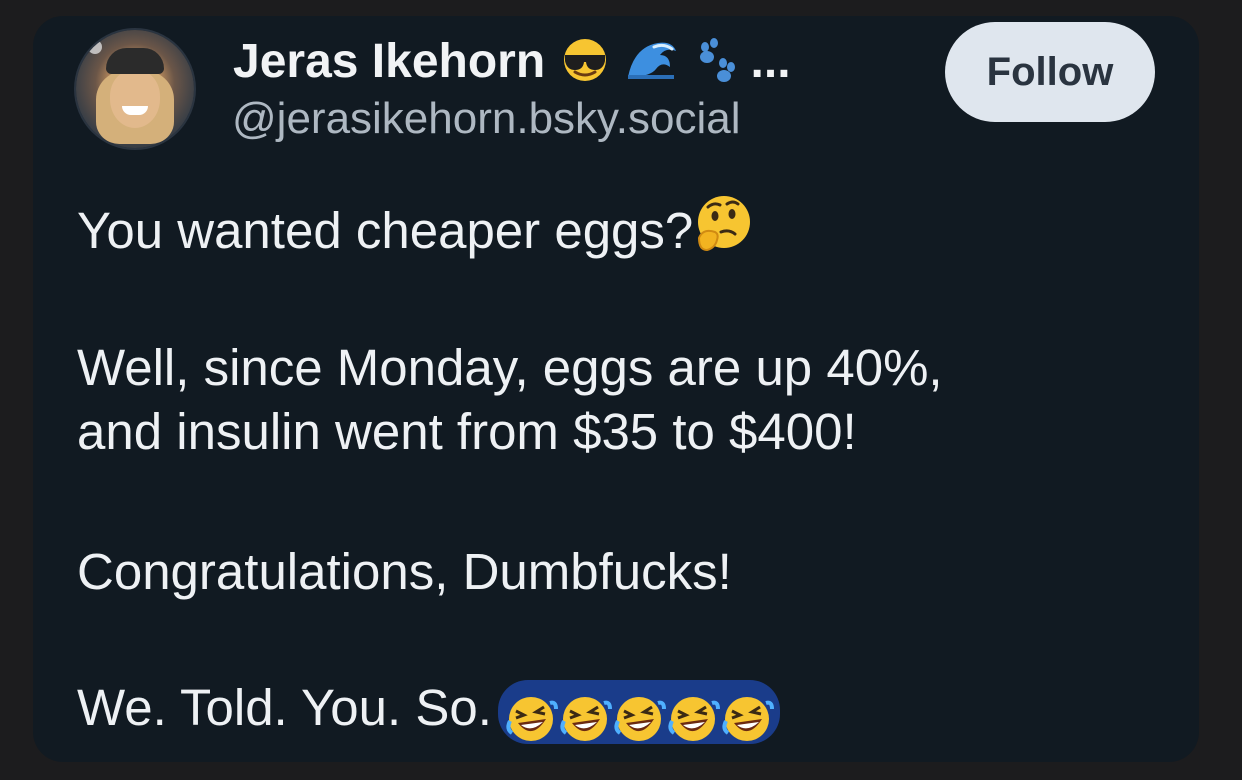  Describe the element at coordinates (486, 119) in the screenshot. I see `author-handle: @jerasikehorn.bsky.social` at that location.